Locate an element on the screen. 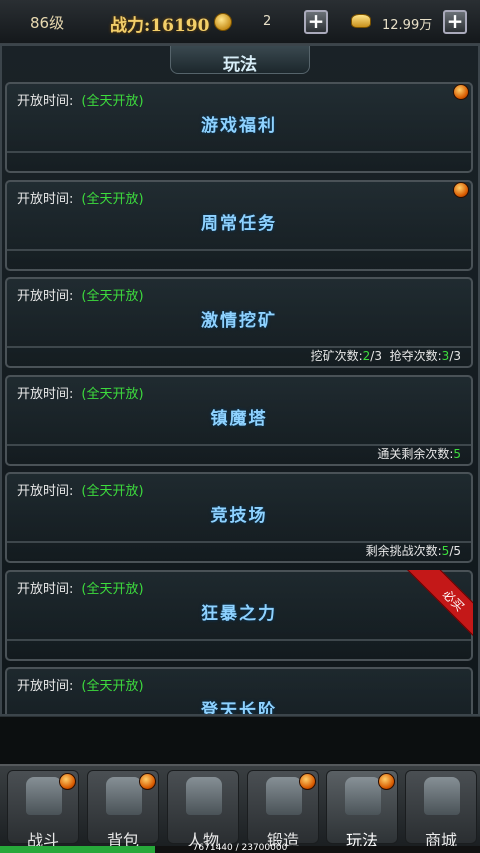  nav-button: 玩法 is located at coordinates (362, 810).